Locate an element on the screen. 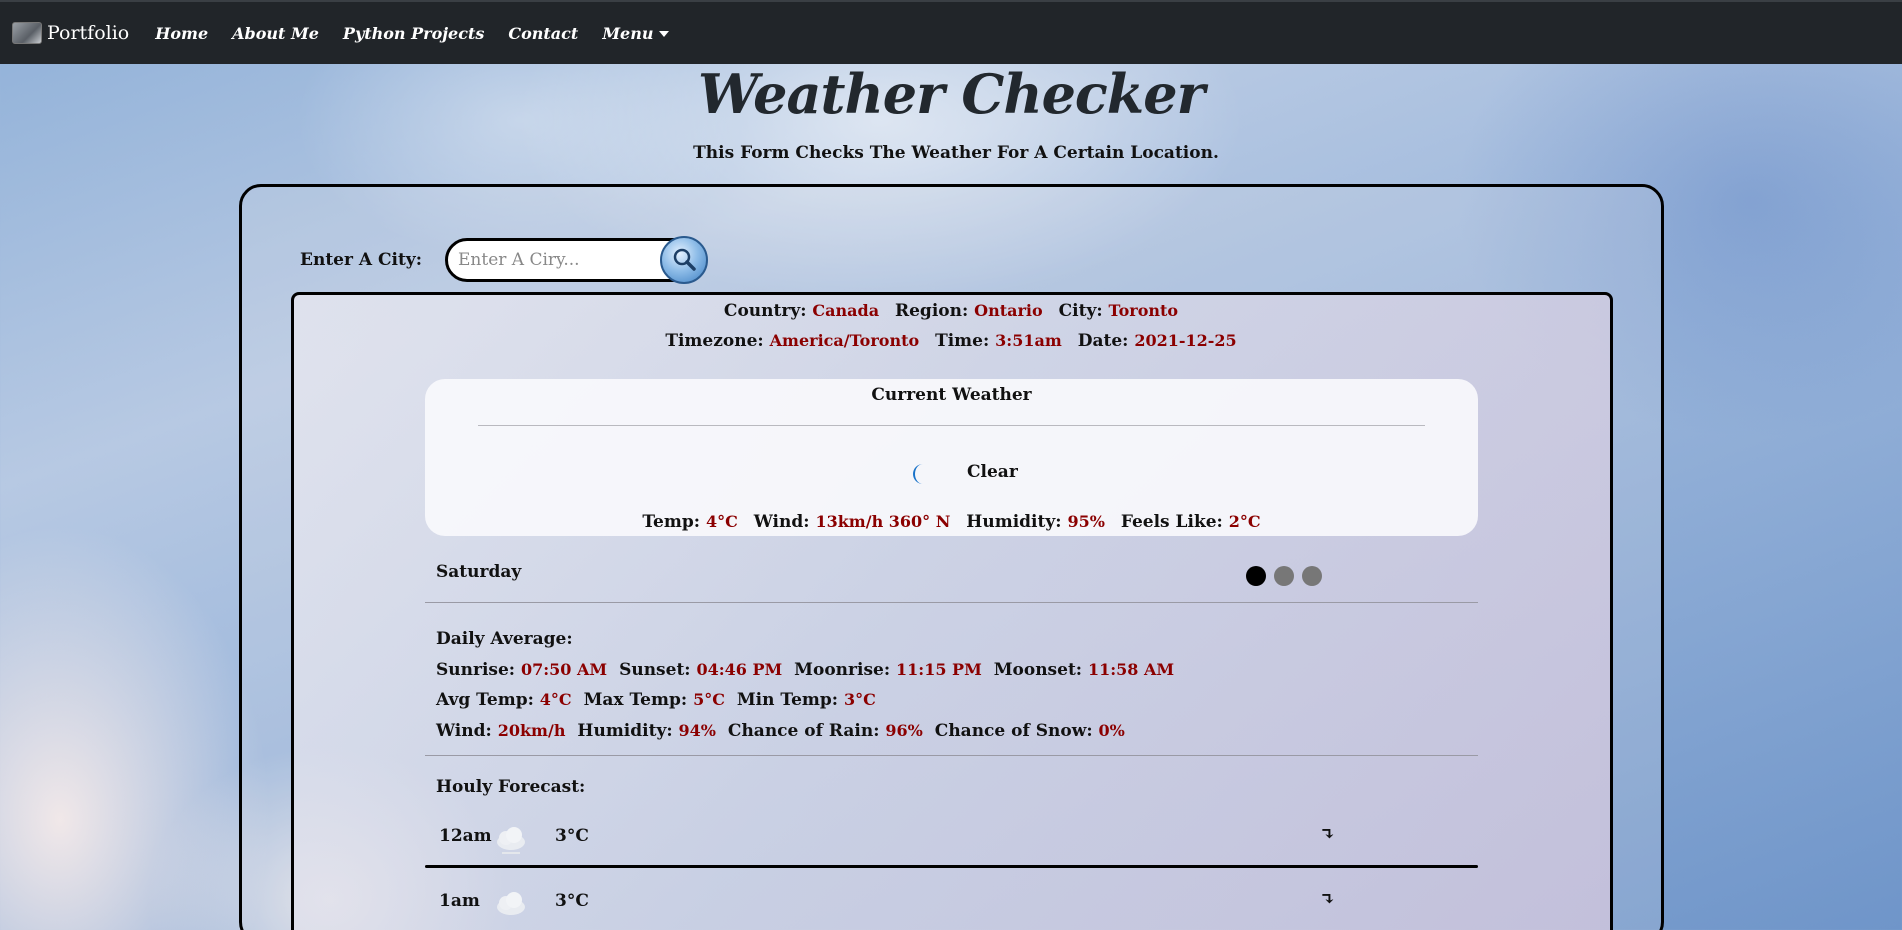 Image resolution: width=1902 pixels, height=930 pixels. country-value: Canada is located at coordinates (846, 310).